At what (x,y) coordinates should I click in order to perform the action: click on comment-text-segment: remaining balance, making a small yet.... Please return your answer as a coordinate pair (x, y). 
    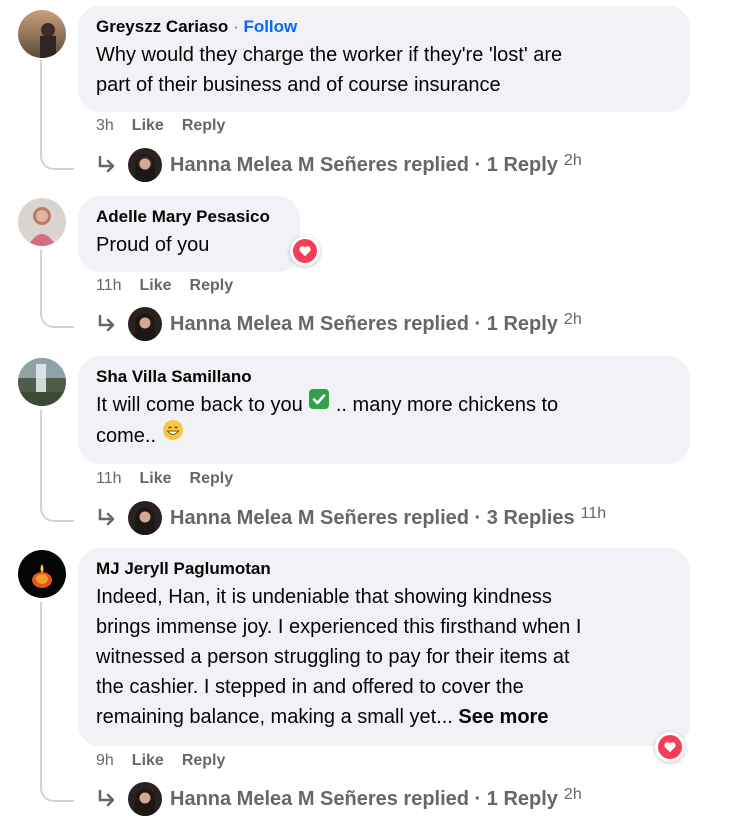
    Looking at the image, I should click on (274, 717).